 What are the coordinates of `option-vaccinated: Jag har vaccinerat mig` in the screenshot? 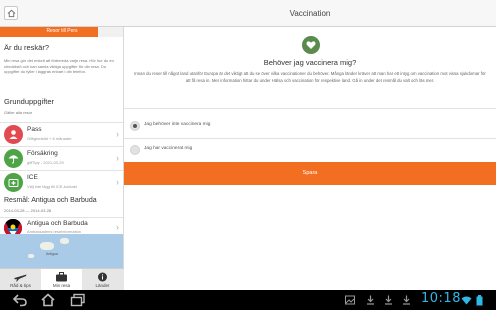 It's located at (310, 151).